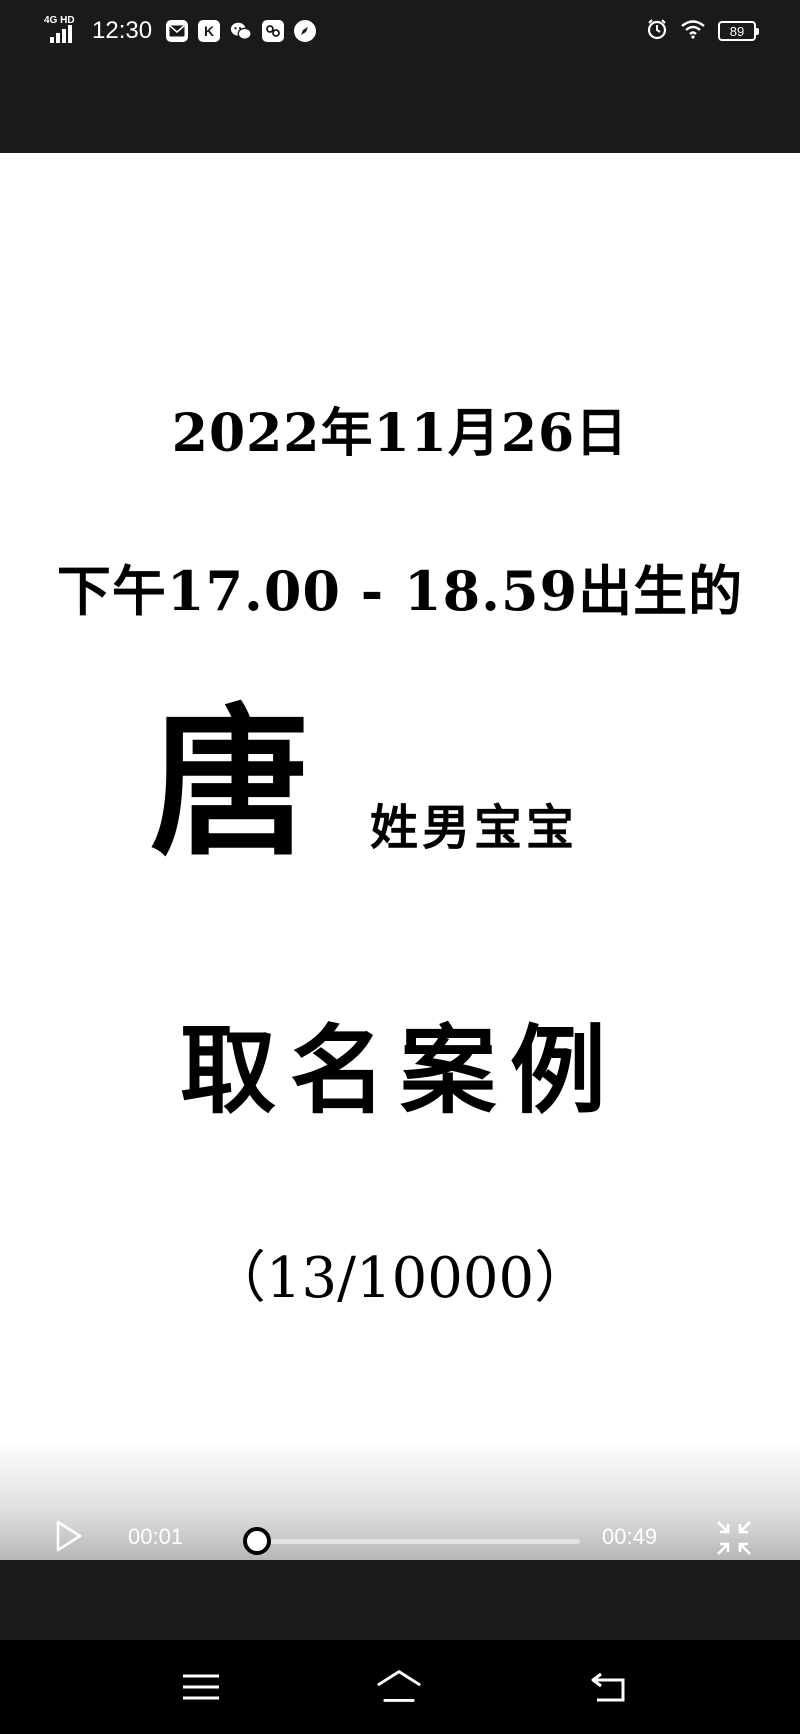  I want to click on home-icon, so click(399, 1686).